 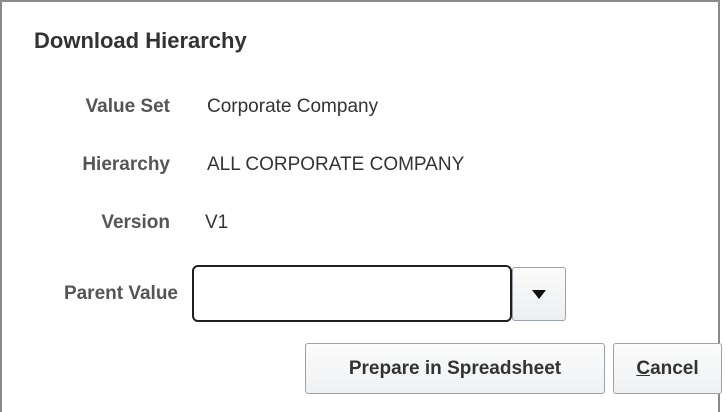 I want to click on hierarchy-label: Hierarchy, so click(x=126, y=164).